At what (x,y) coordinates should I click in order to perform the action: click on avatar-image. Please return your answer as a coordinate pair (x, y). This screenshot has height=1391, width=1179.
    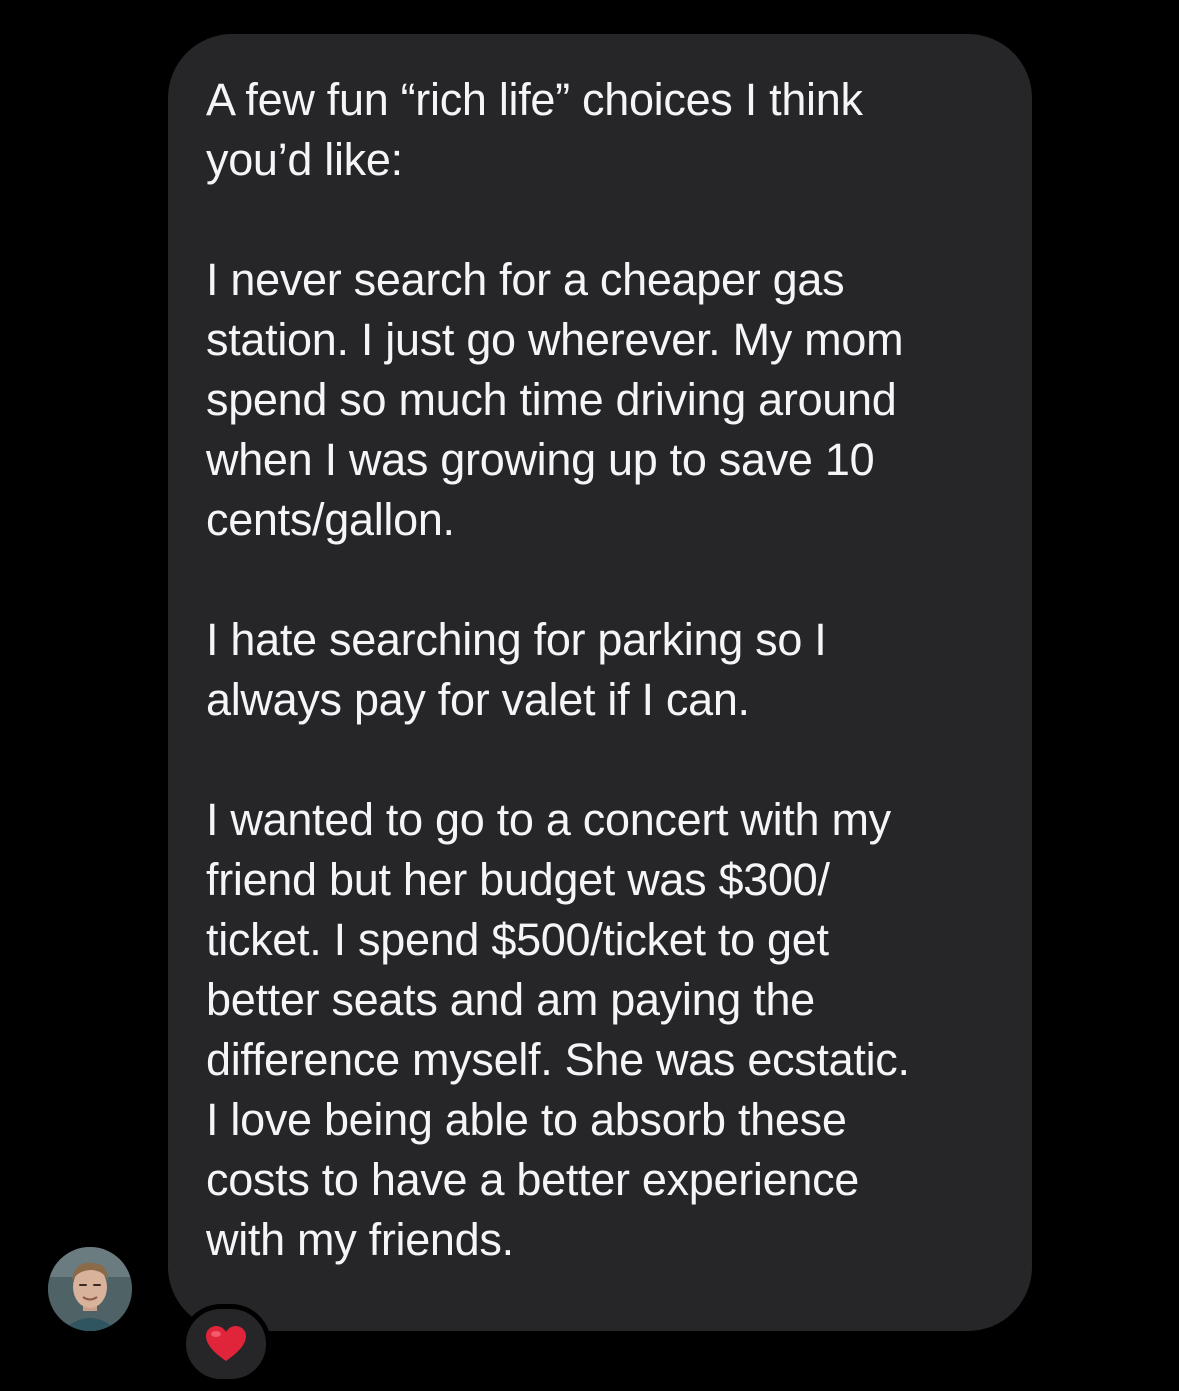
    Looking at the image, I should click on (90, 1289).